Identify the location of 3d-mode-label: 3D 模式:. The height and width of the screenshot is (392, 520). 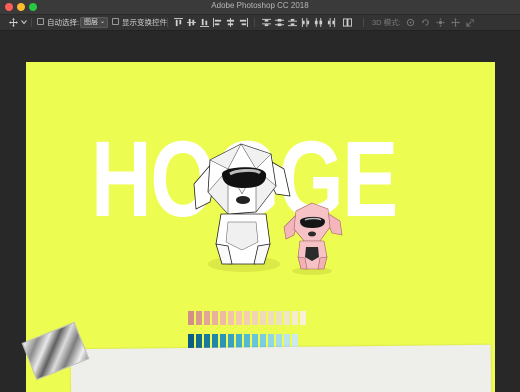
(386, 22).